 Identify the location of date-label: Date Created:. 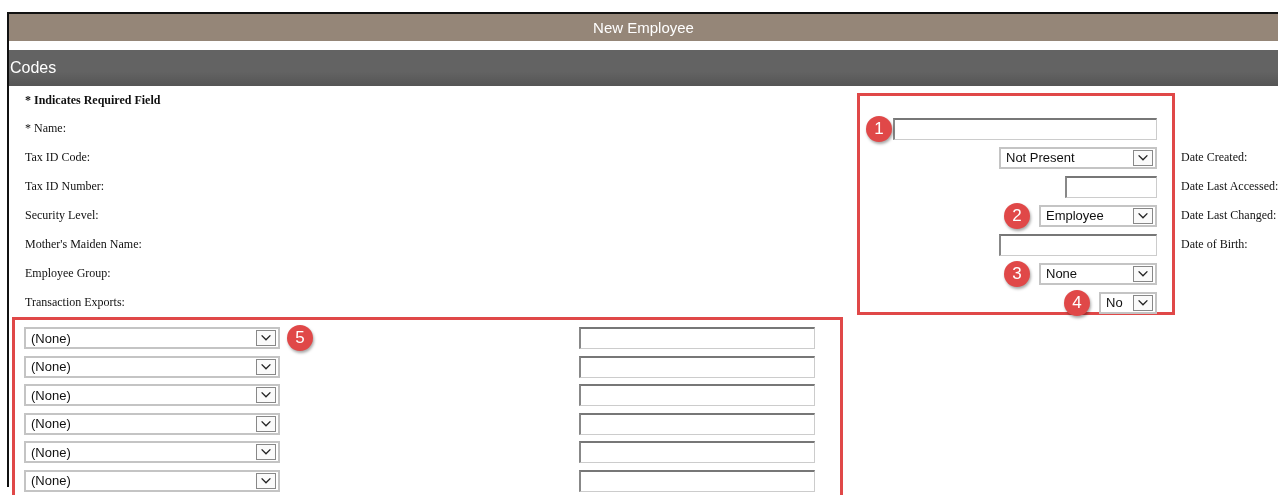
(1215, 157).